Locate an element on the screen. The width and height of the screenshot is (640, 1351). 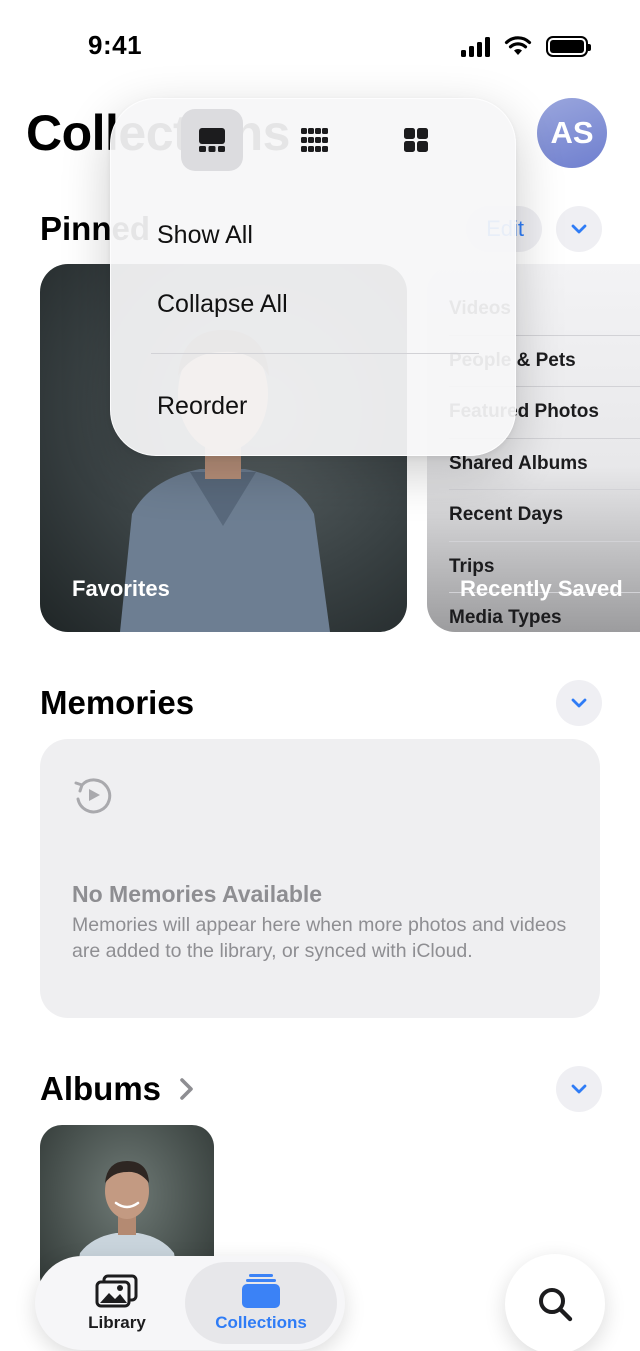
memories-empty-title: No Memories Available is located at coordinates (197, 894).